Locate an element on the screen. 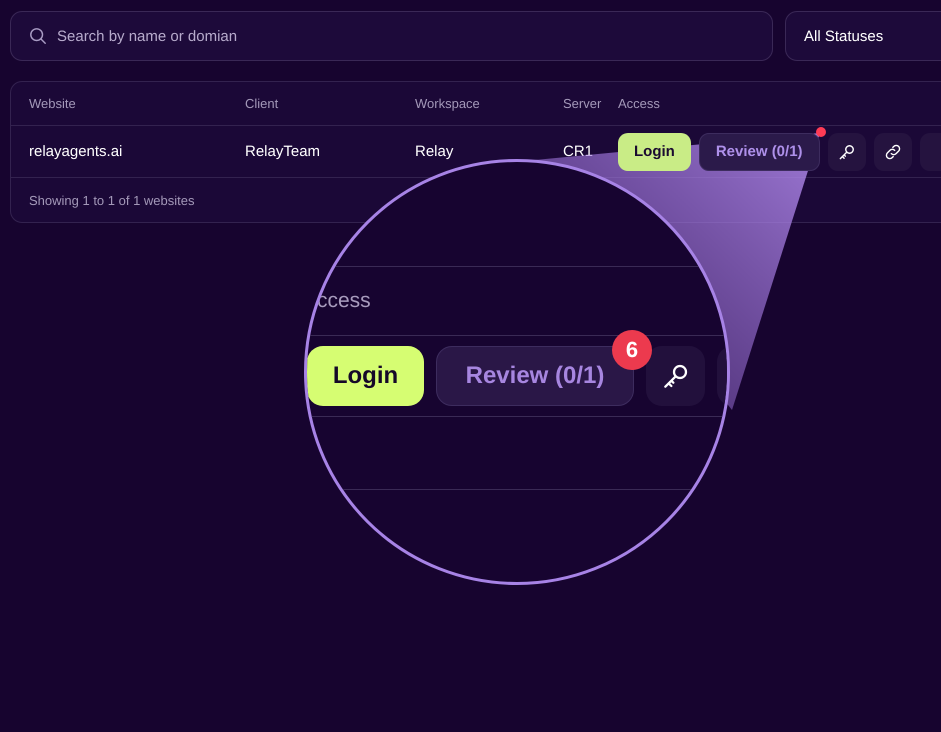 The image size is (941, 732). table-cell-text: RelayTeam is located at coordinates (283, 151).